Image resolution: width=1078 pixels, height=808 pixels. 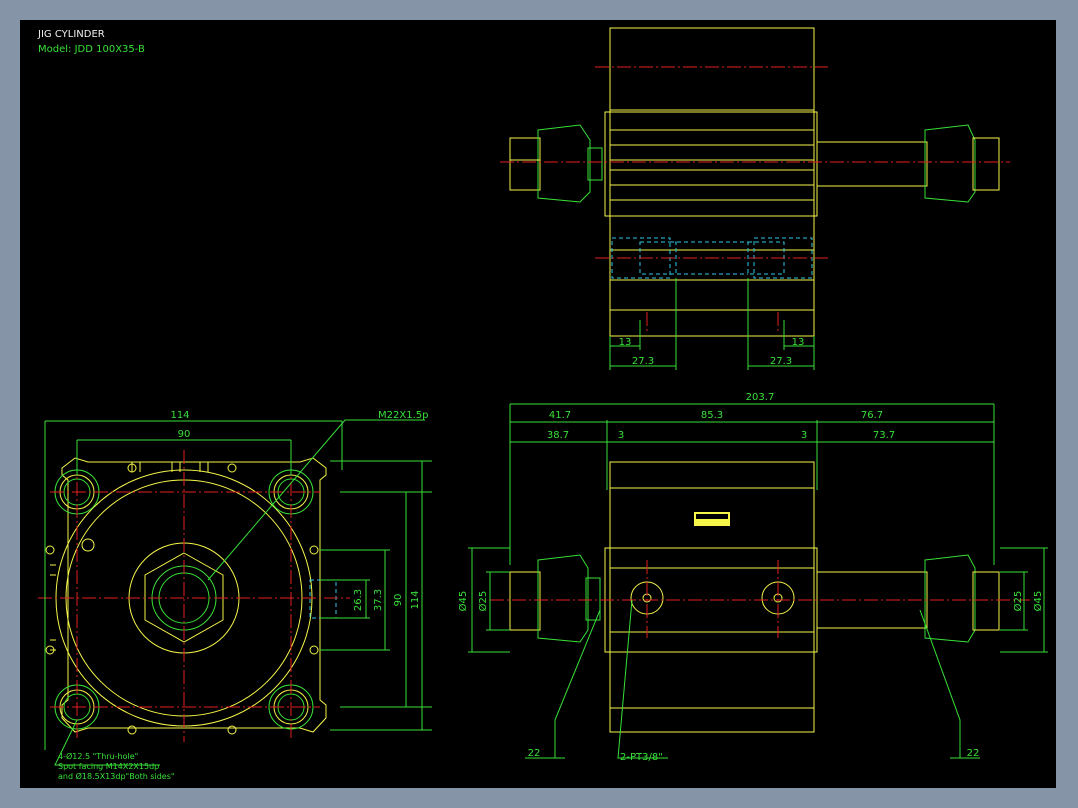 I want to click on dim-3-left: 3, so click(x=621, y=435).